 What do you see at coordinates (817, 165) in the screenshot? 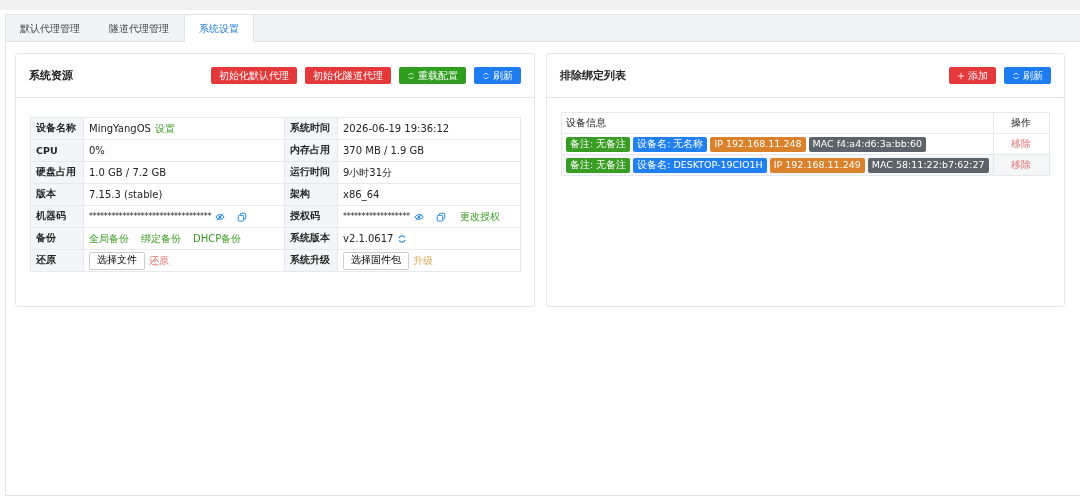
I see `device-tag: IP 192.168.11.249` at bounding box center [817, 165].